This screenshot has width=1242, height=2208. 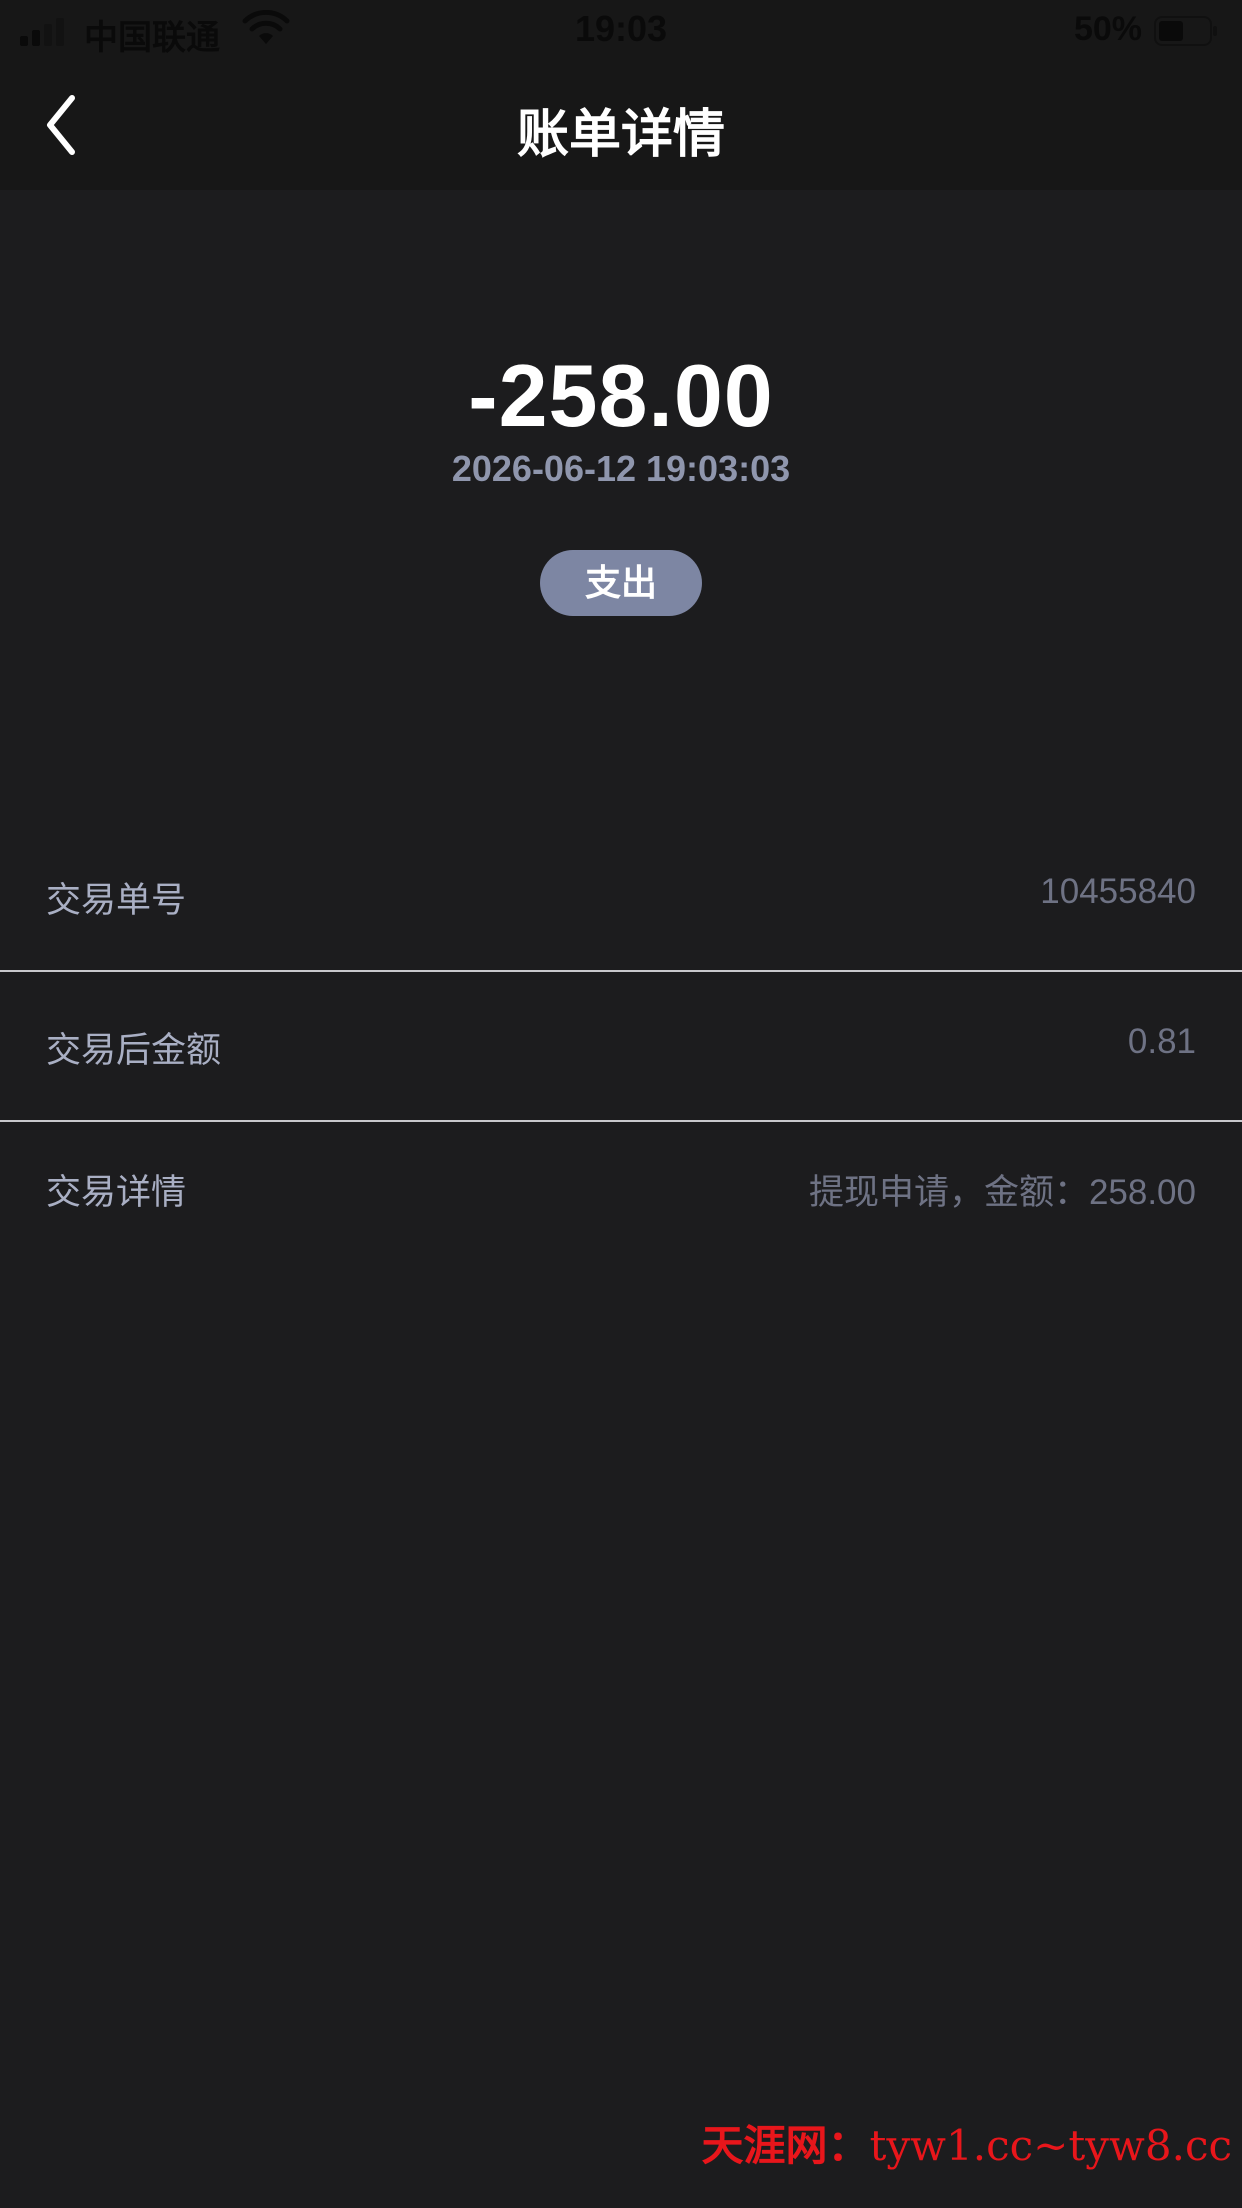 What do you see at coordinates (621, 1047) in the screenshot?
I see `detail-row-balance-after: 交易后金额 0.81` at bounding box center [621, 1047].